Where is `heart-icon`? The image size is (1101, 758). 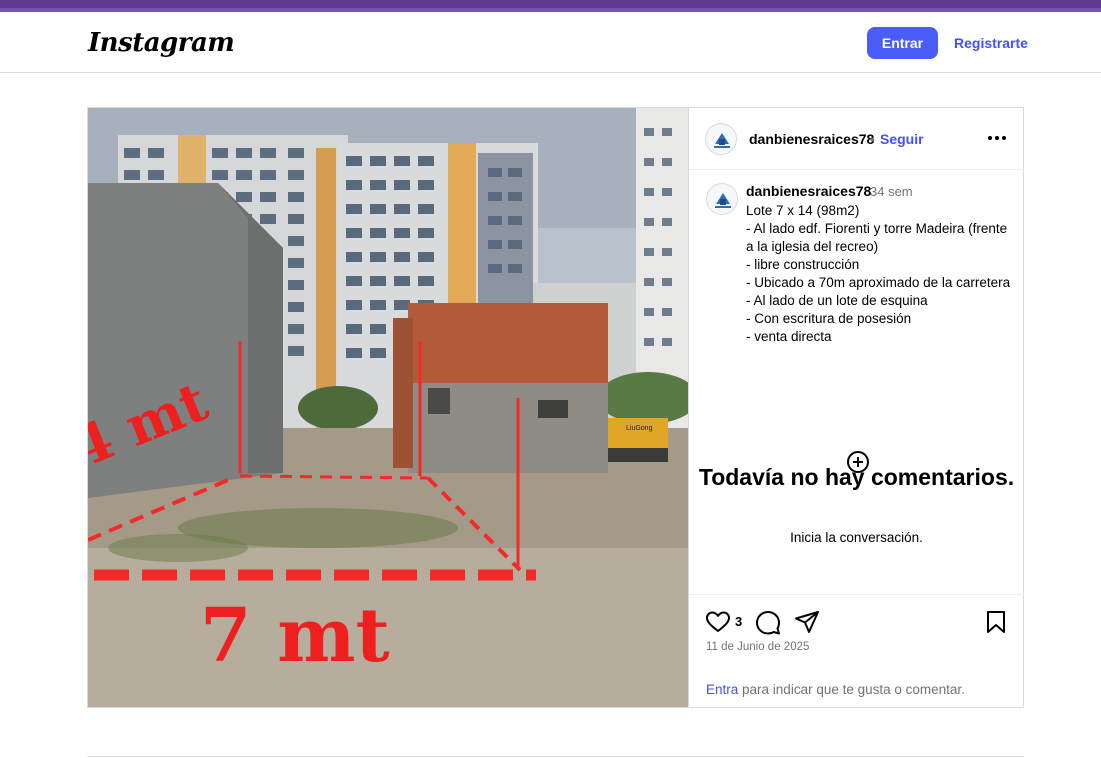
heart-icon is located at coordinates (718, 622).